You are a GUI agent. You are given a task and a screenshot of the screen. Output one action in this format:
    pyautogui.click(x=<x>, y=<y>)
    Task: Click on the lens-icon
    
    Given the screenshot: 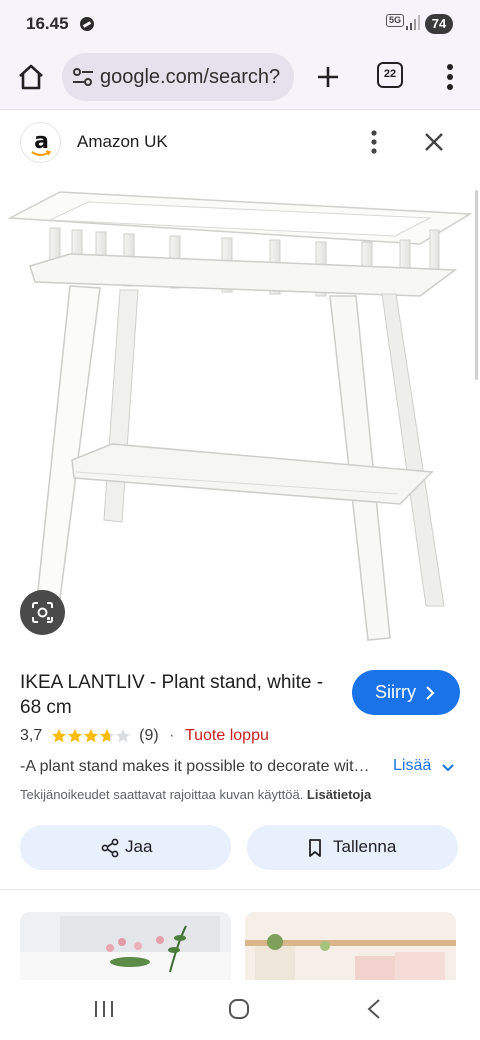 What is the action you would take?
    pyautogui.click(x=42, y=612)
    